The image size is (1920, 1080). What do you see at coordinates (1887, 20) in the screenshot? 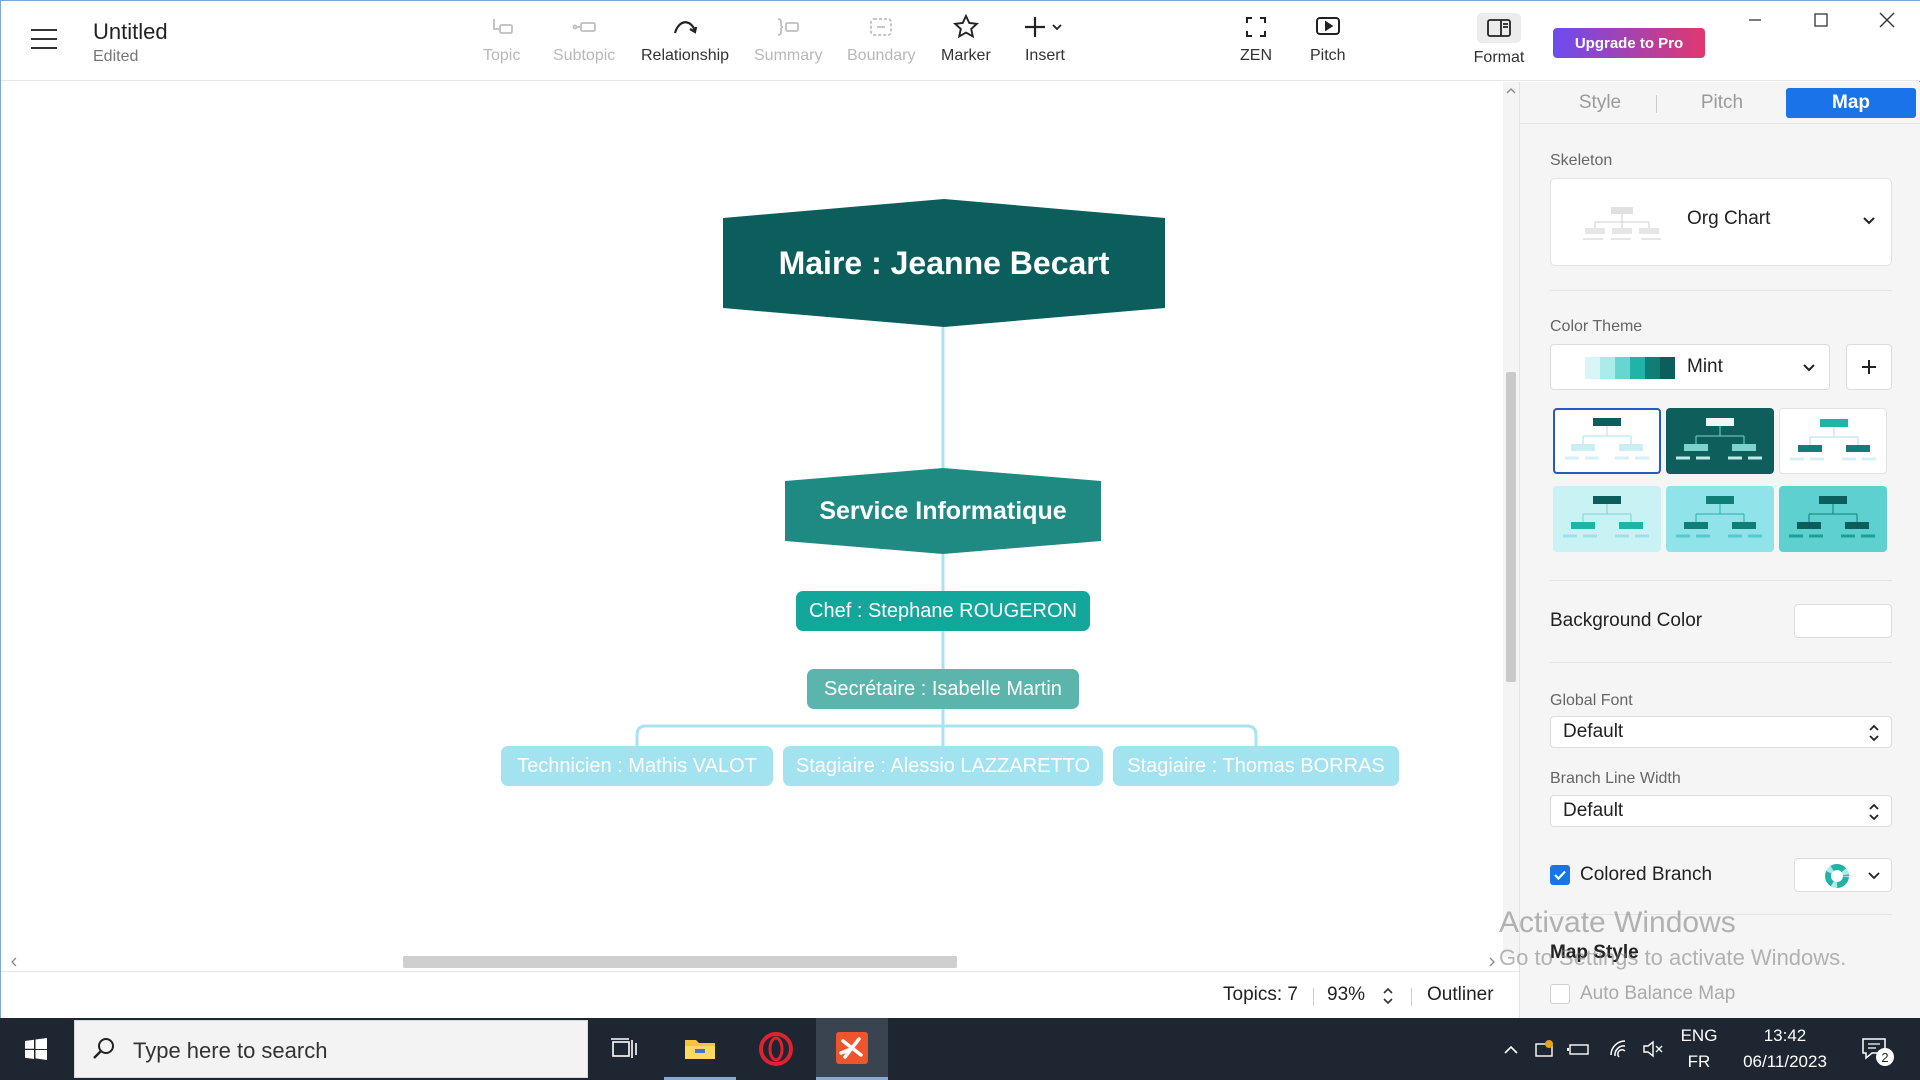
I see `close-button` at bounding box center [1887, 20].